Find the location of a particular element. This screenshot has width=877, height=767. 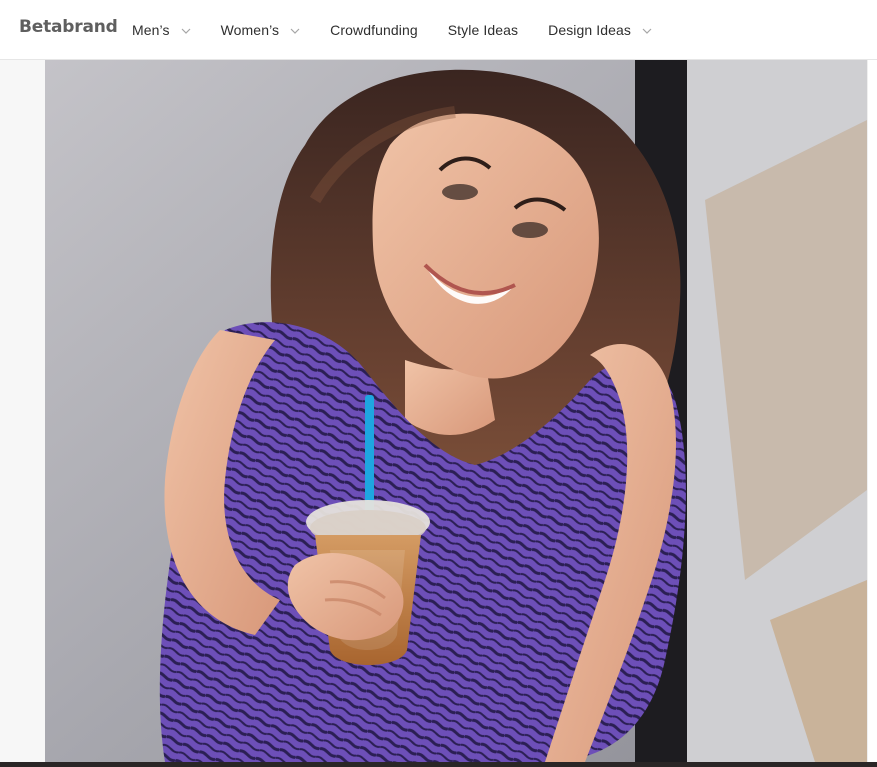

nav-item-crowdfunding: Crowdfunding is located at coordinates (374, 30).